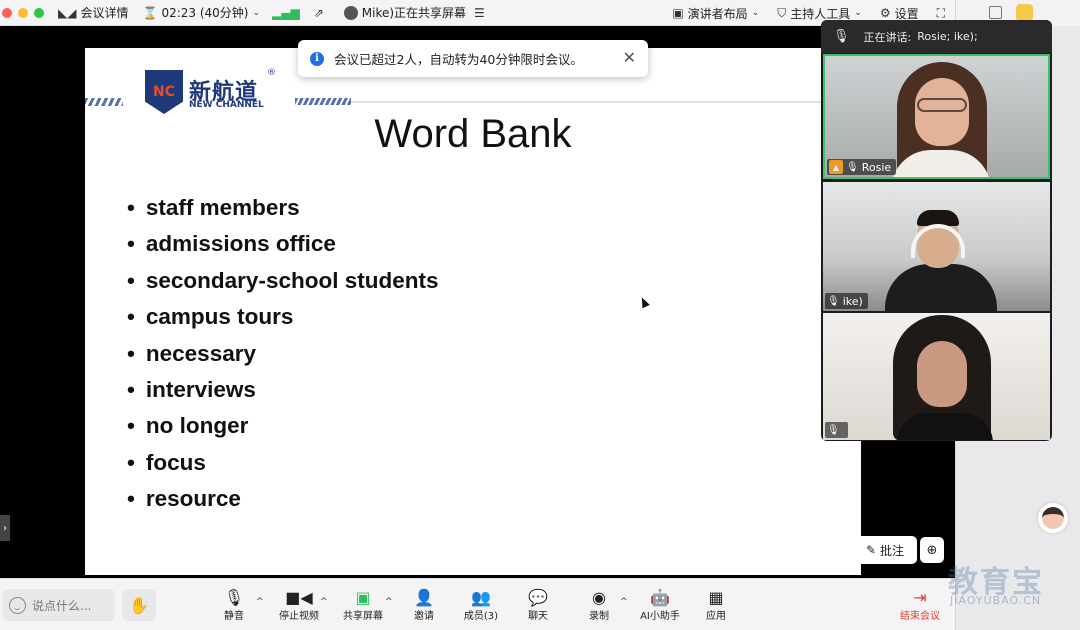 Image resolution: width=1080 pixels, height=630 pixels. What do you see at coordinates (876, 167) in the screenshot?
I see `participant-name: Rosie` at bounding box center [876, 167].